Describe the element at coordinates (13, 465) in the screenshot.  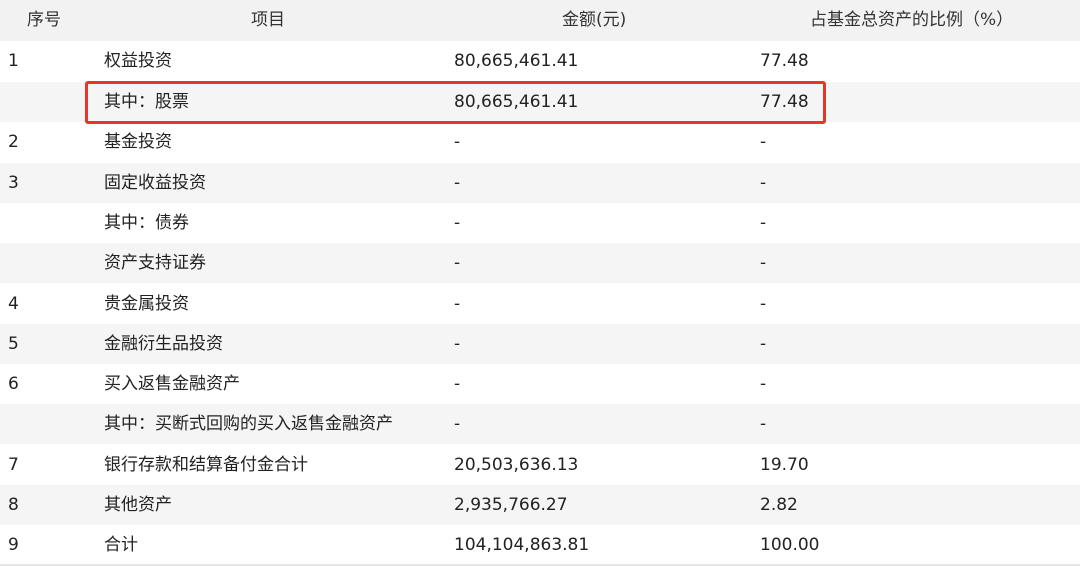
I see `row-no: 7` at that location.